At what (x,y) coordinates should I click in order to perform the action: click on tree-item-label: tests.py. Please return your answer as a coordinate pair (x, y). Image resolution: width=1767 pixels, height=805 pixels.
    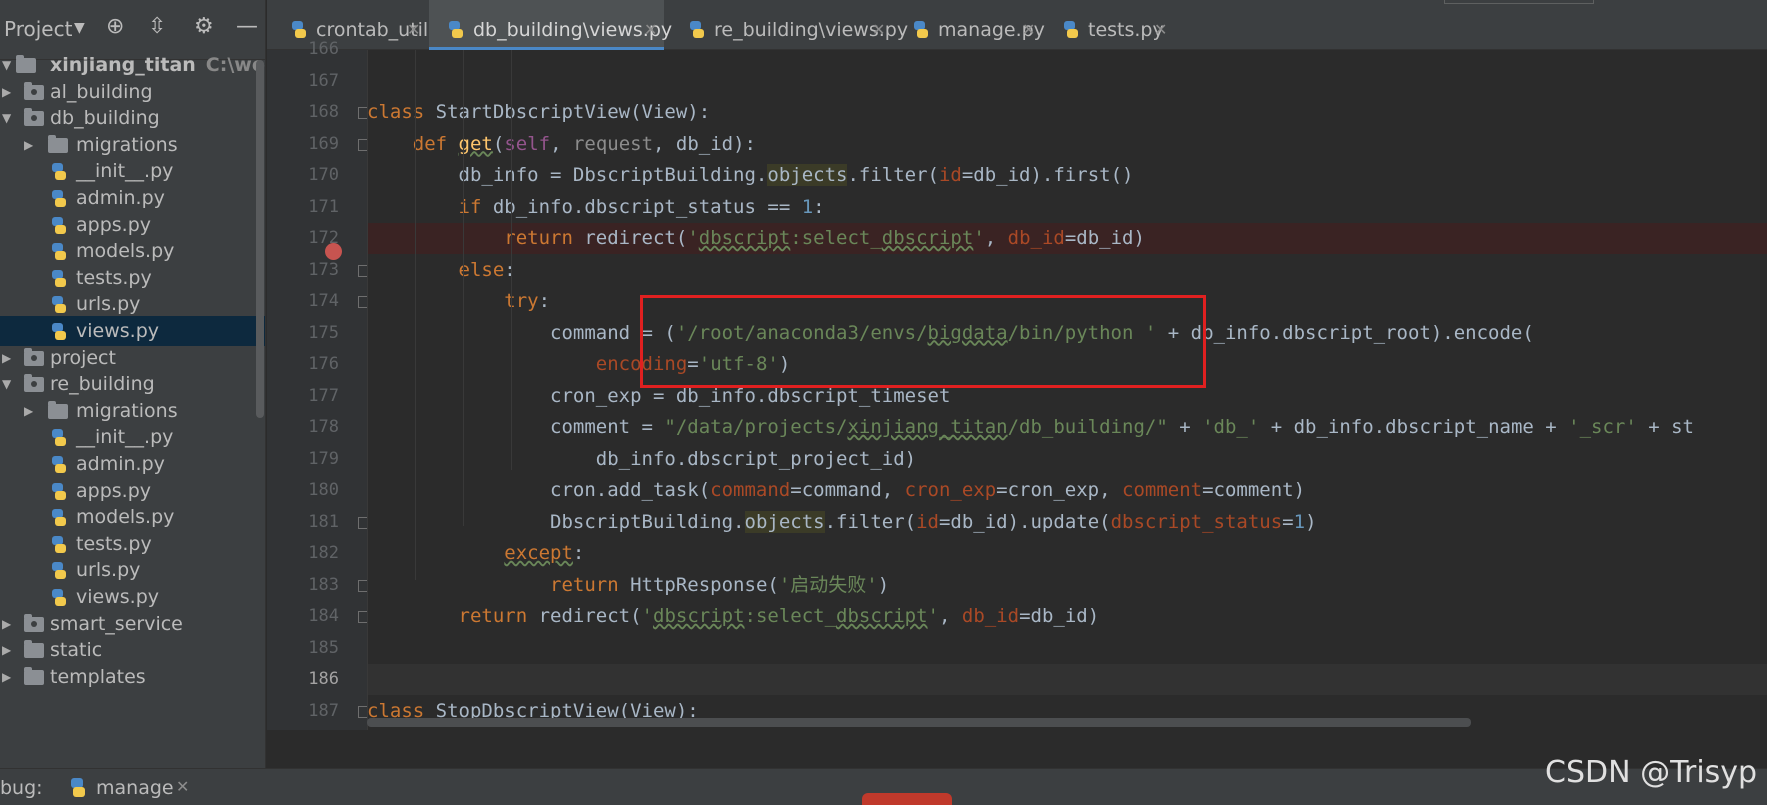
    Looking at the image, I should click on (114, 544).